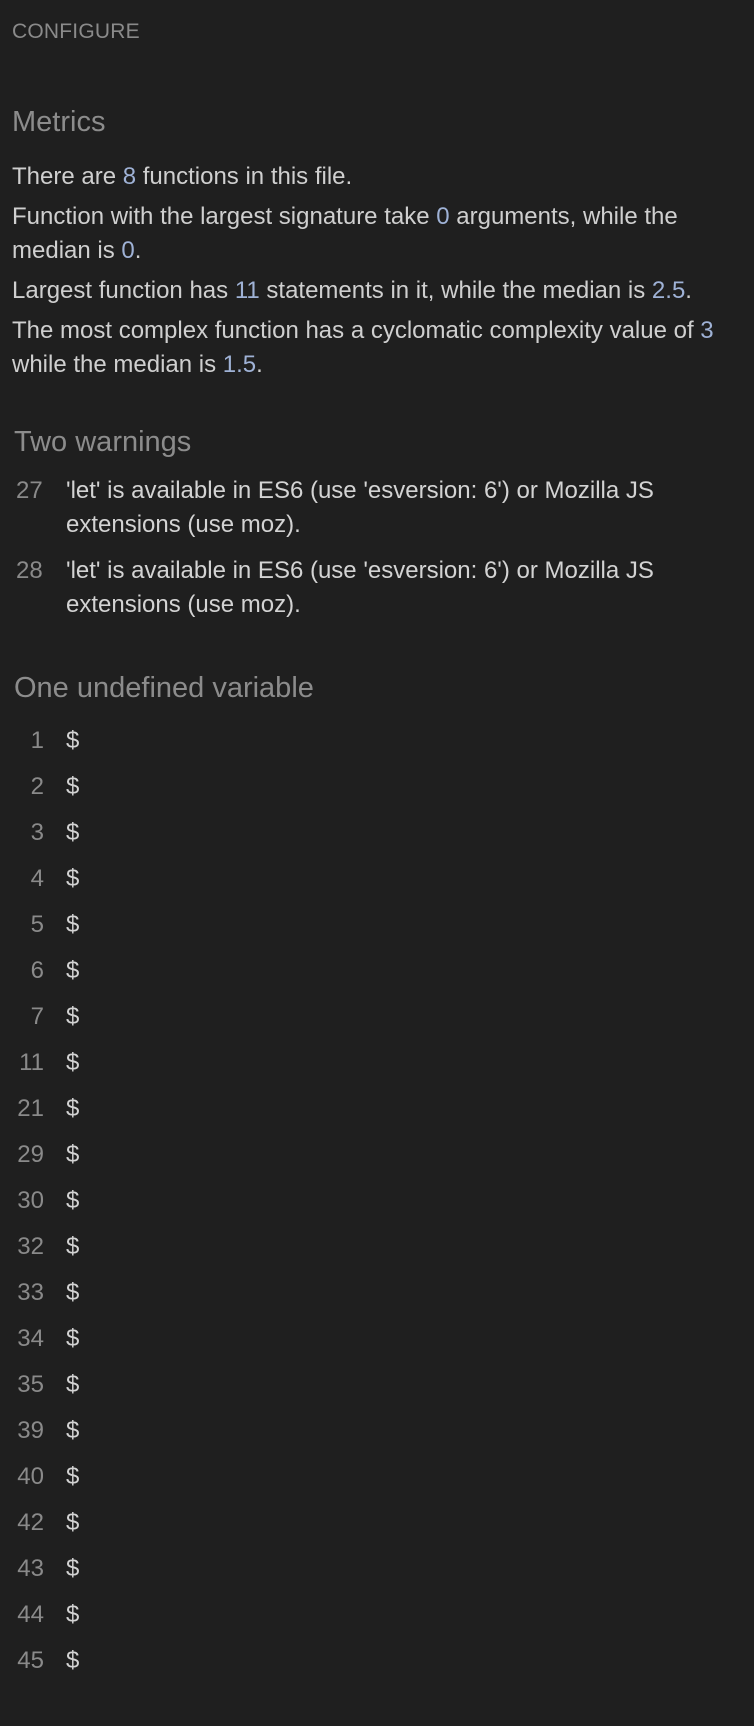  I want to click on undefined-variable-row: 2 $, so click(377, 787).